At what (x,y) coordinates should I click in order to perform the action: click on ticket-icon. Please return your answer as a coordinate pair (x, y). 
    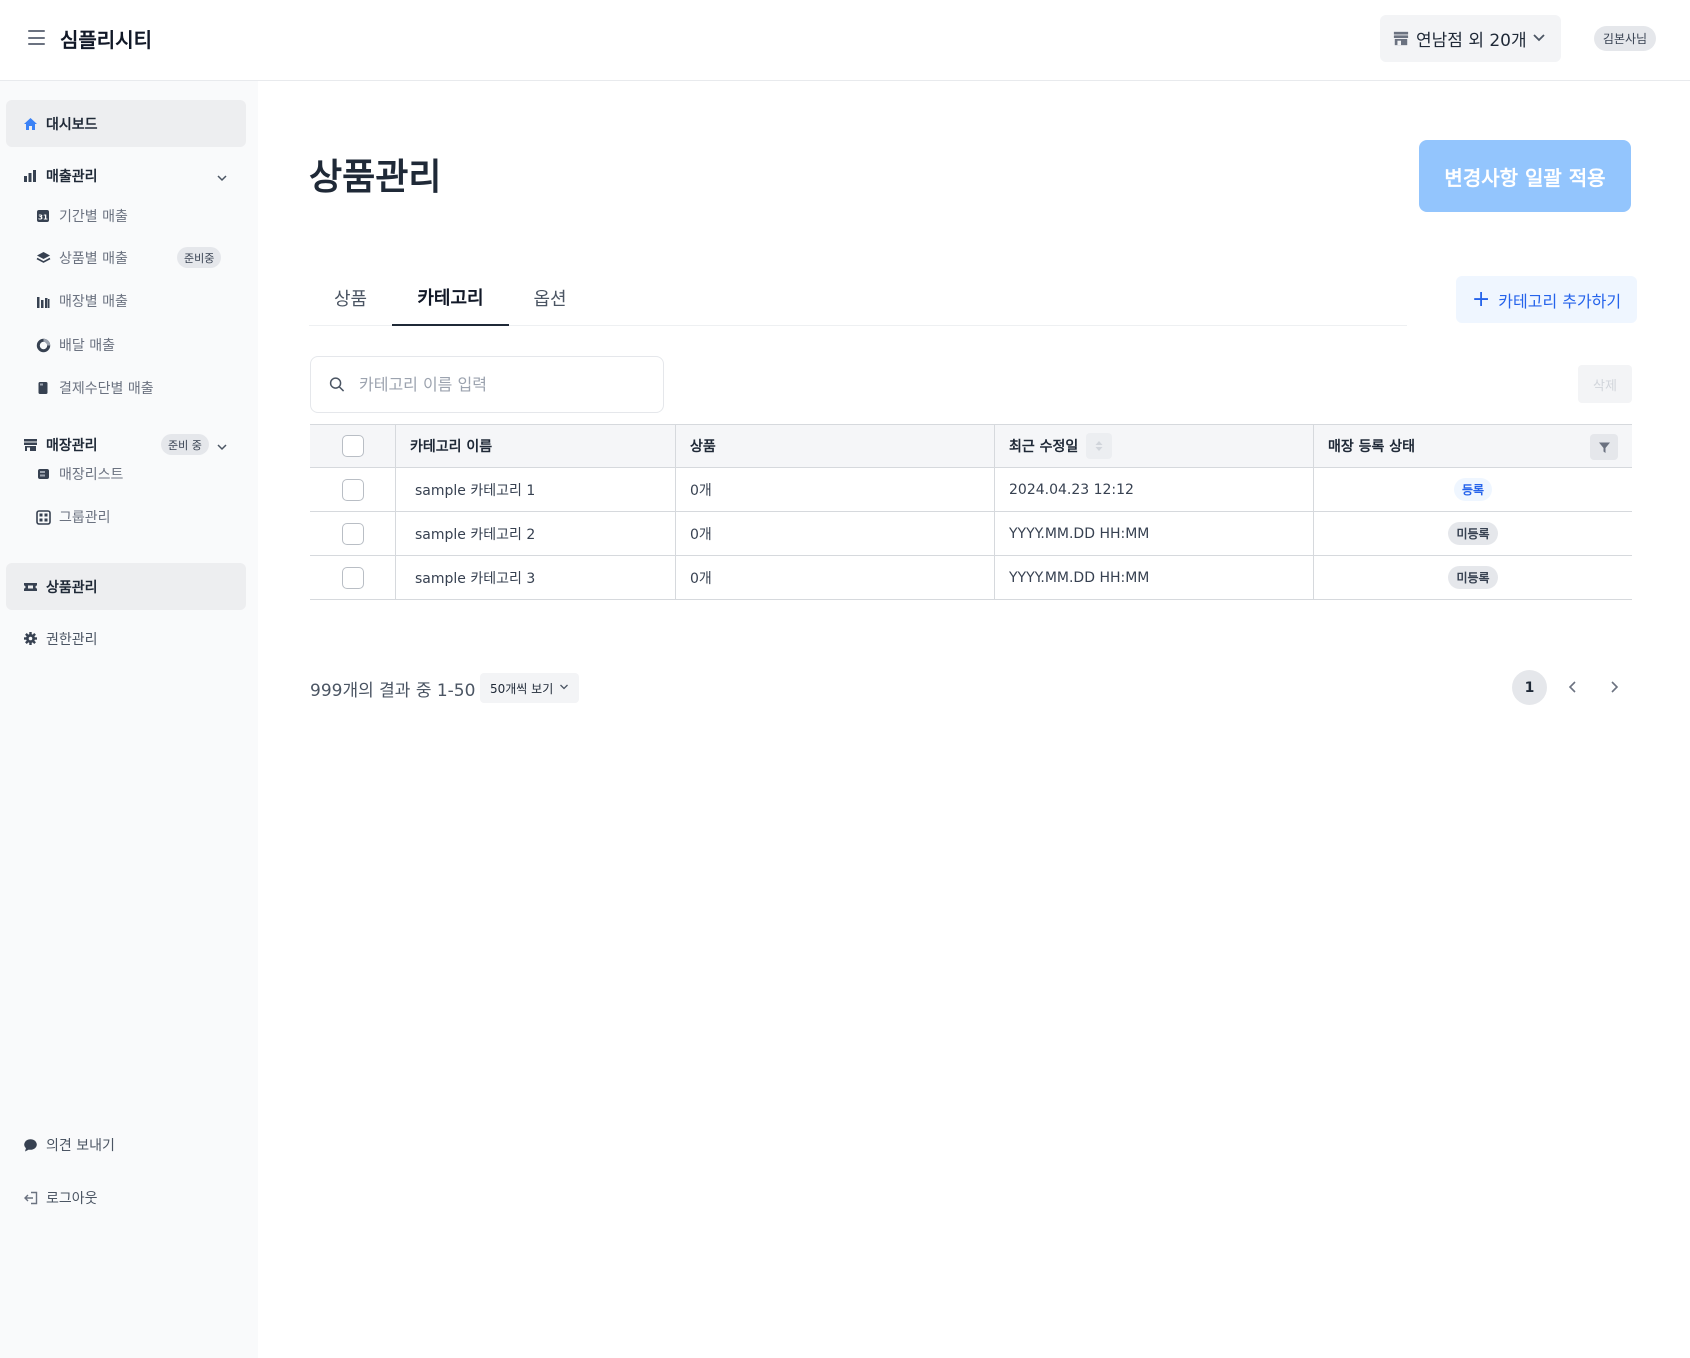
    Looking at the image, I should click on (30, 587).